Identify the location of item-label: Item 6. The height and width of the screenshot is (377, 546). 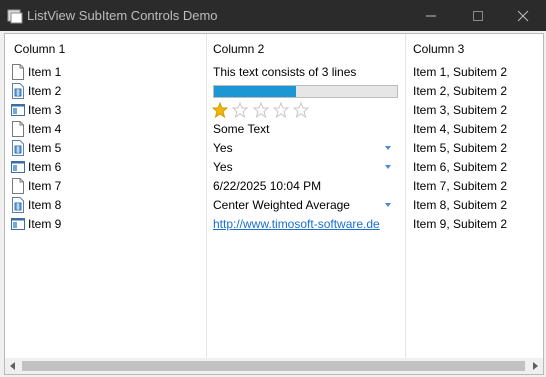
(45, 167).